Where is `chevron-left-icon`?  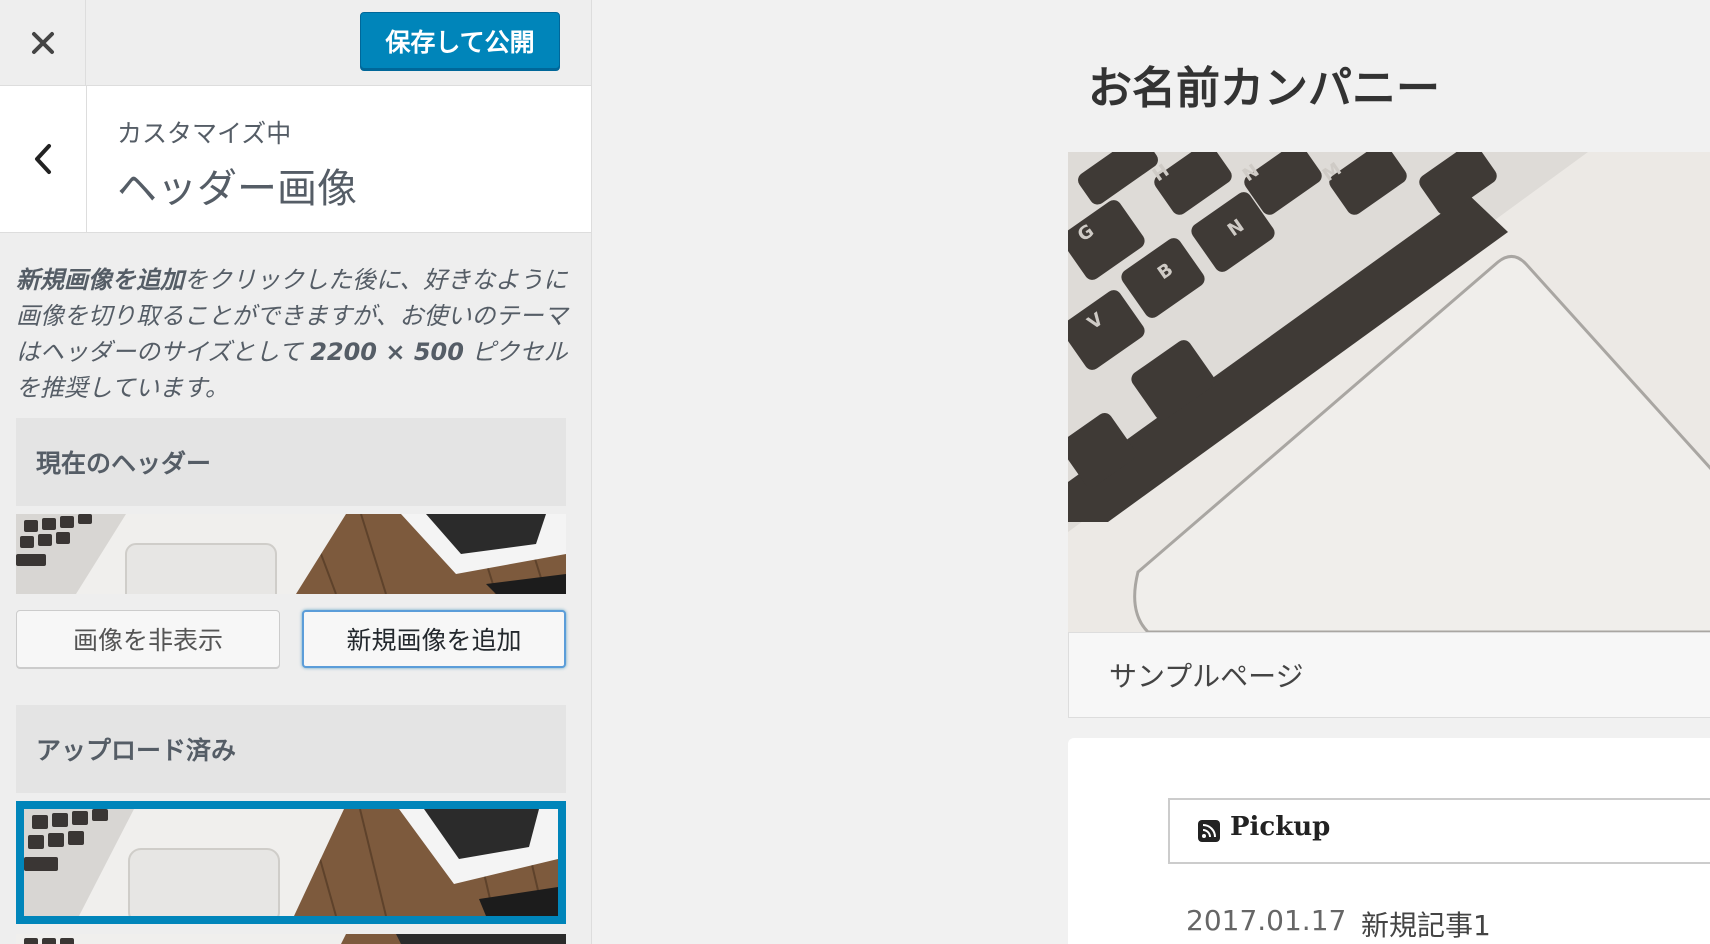 chevron-left-icon is located at coordinates (43, 159).